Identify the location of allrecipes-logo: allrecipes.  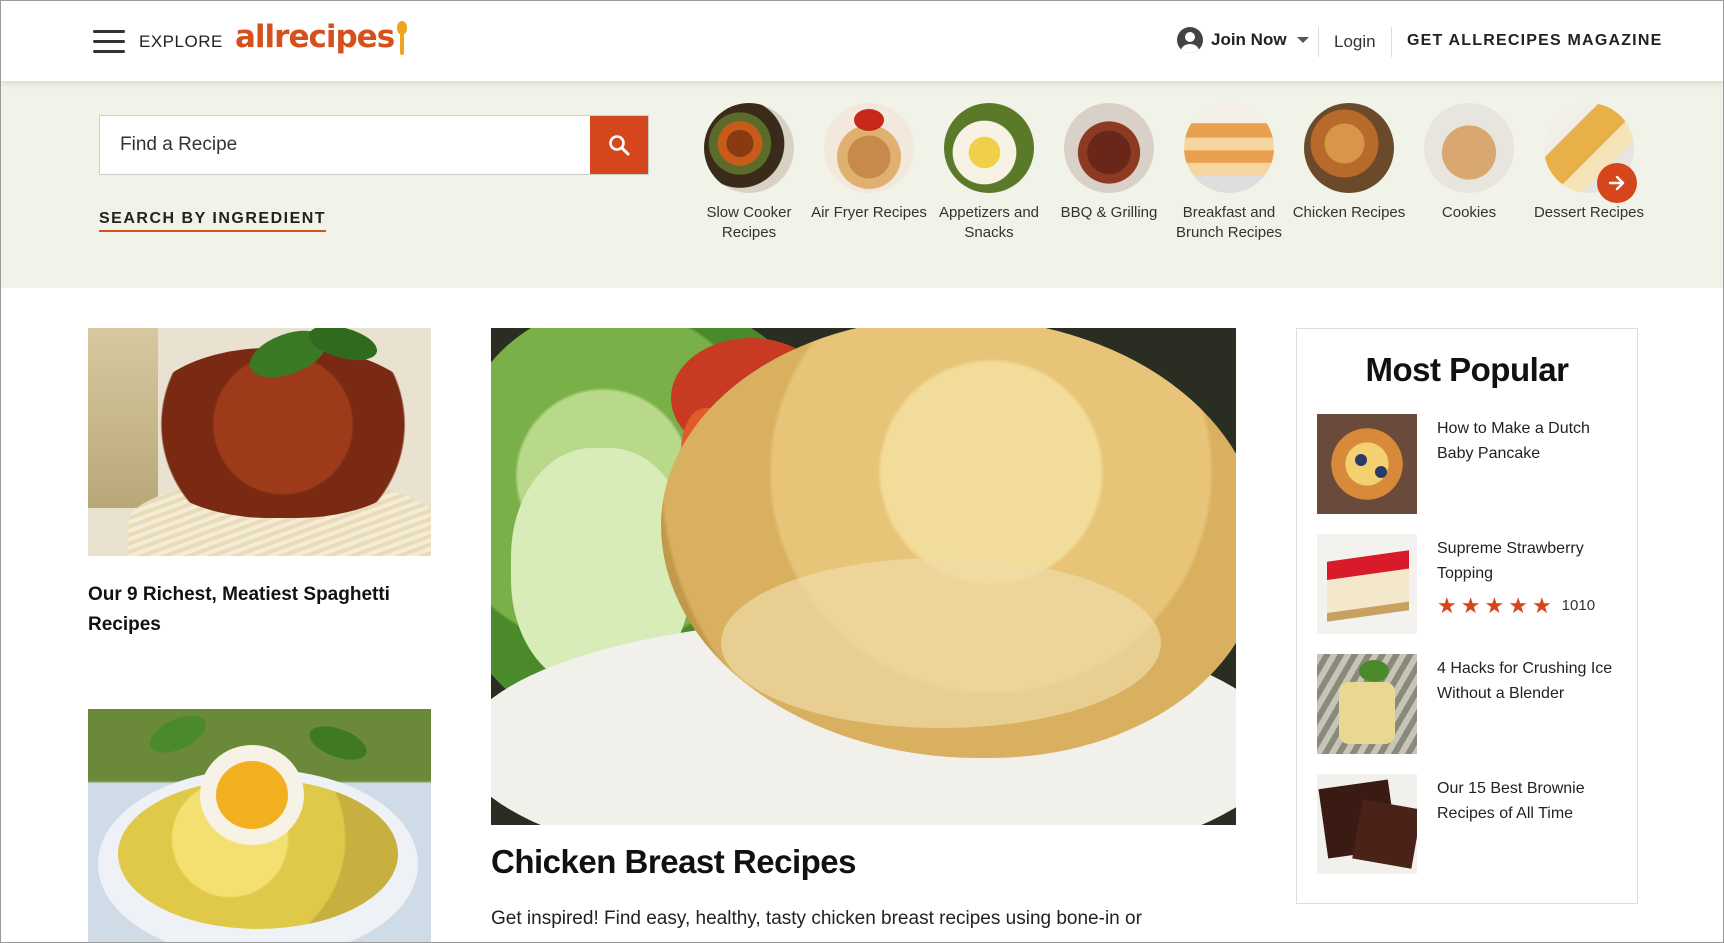
(321, 38).